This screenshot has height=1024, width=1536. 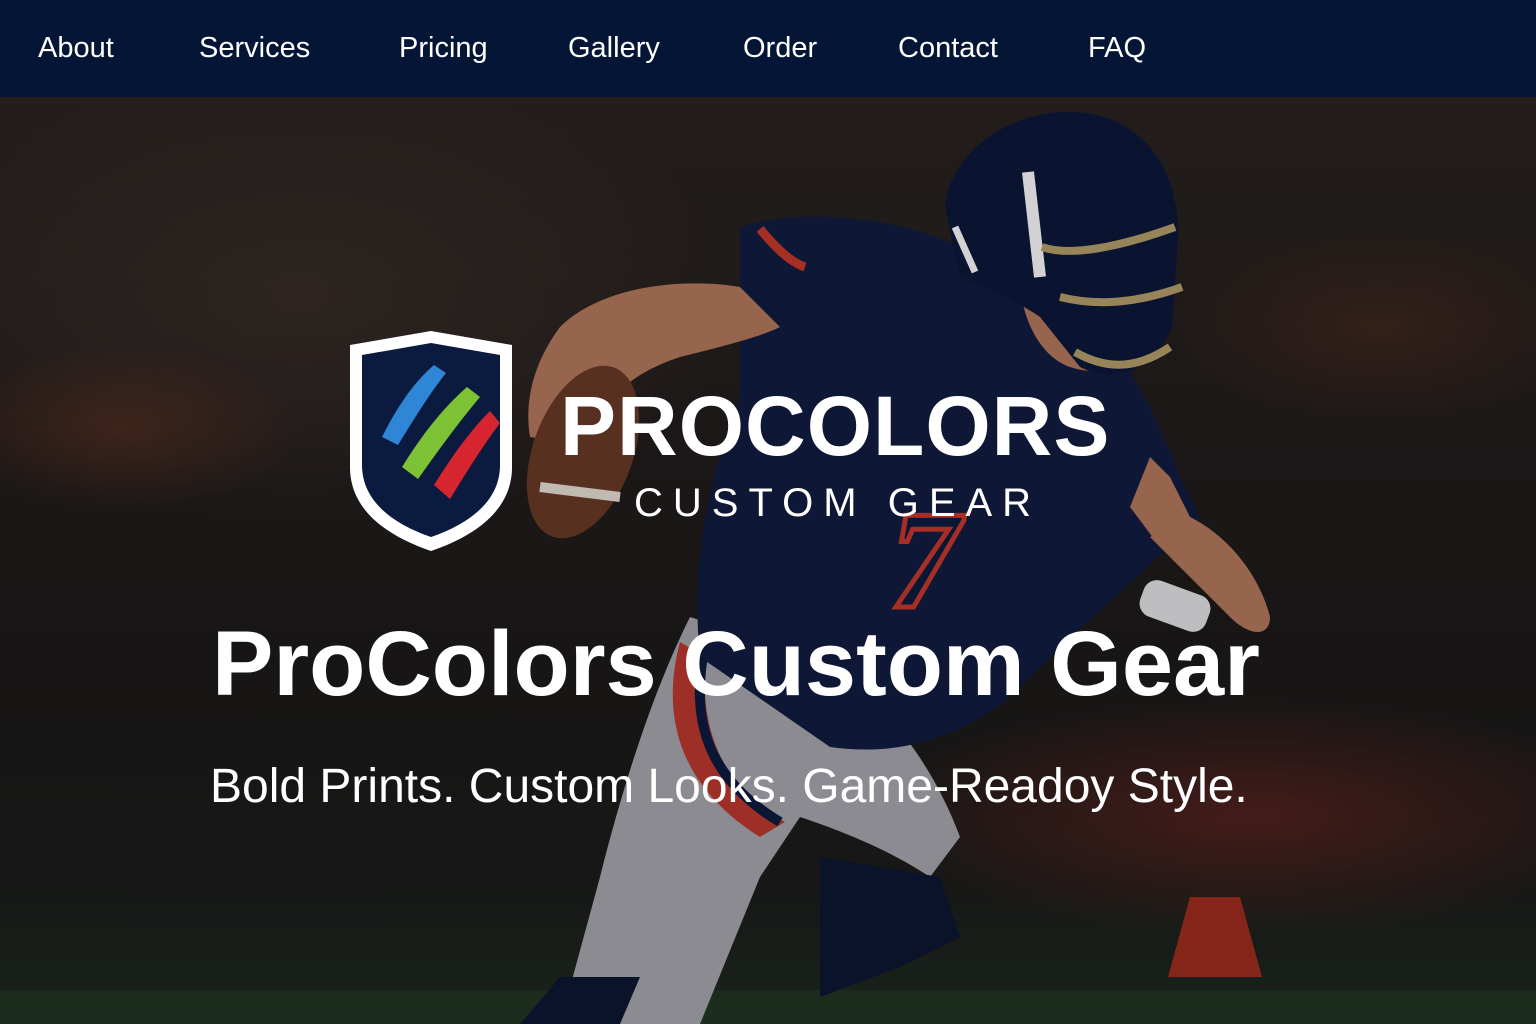 What do you see at coordinates (431, 441) in the screenshot?
I see `procolors-shield-logo-icon` at bounding box center [431, 441].